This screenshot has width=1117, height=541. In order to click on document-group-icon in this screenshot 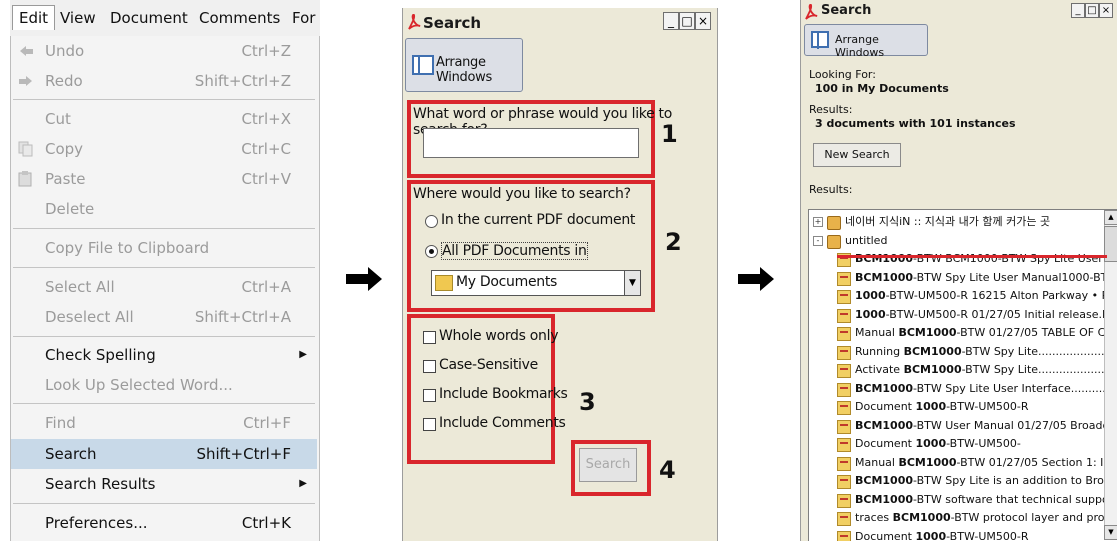, I will do `click(834, 223)`.